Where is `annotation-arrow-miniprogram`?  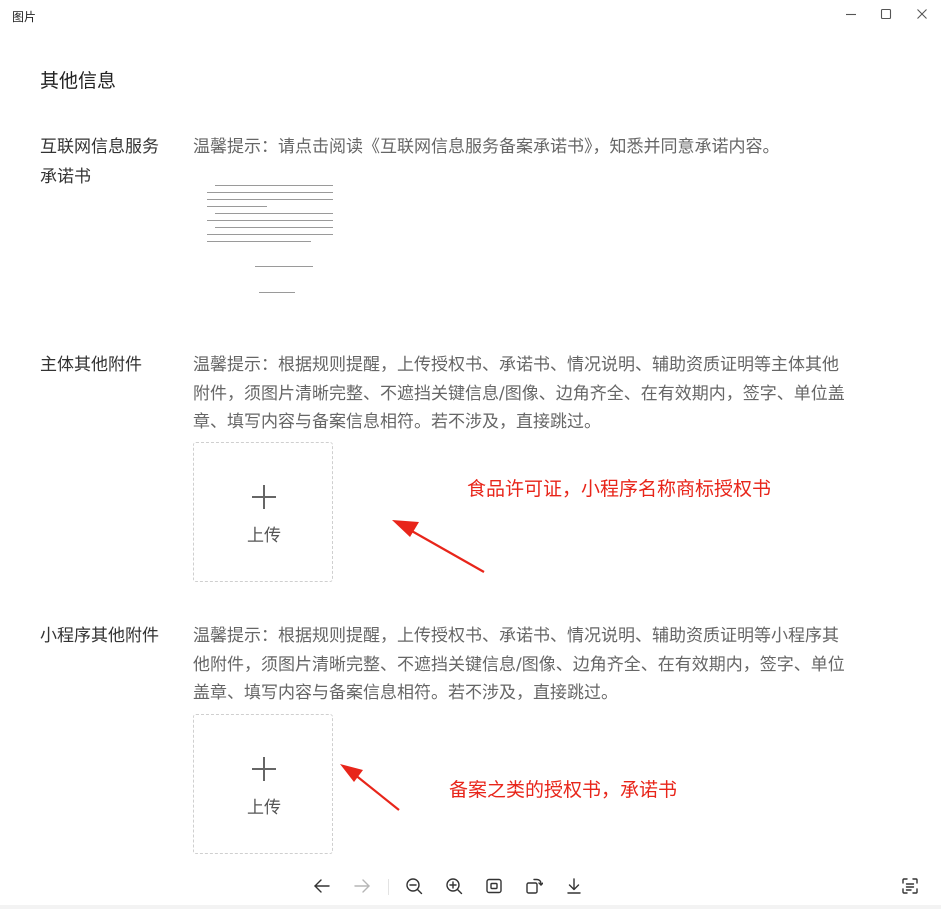
annotation-arrow-miniprogram is located at coordinates (370, 787).